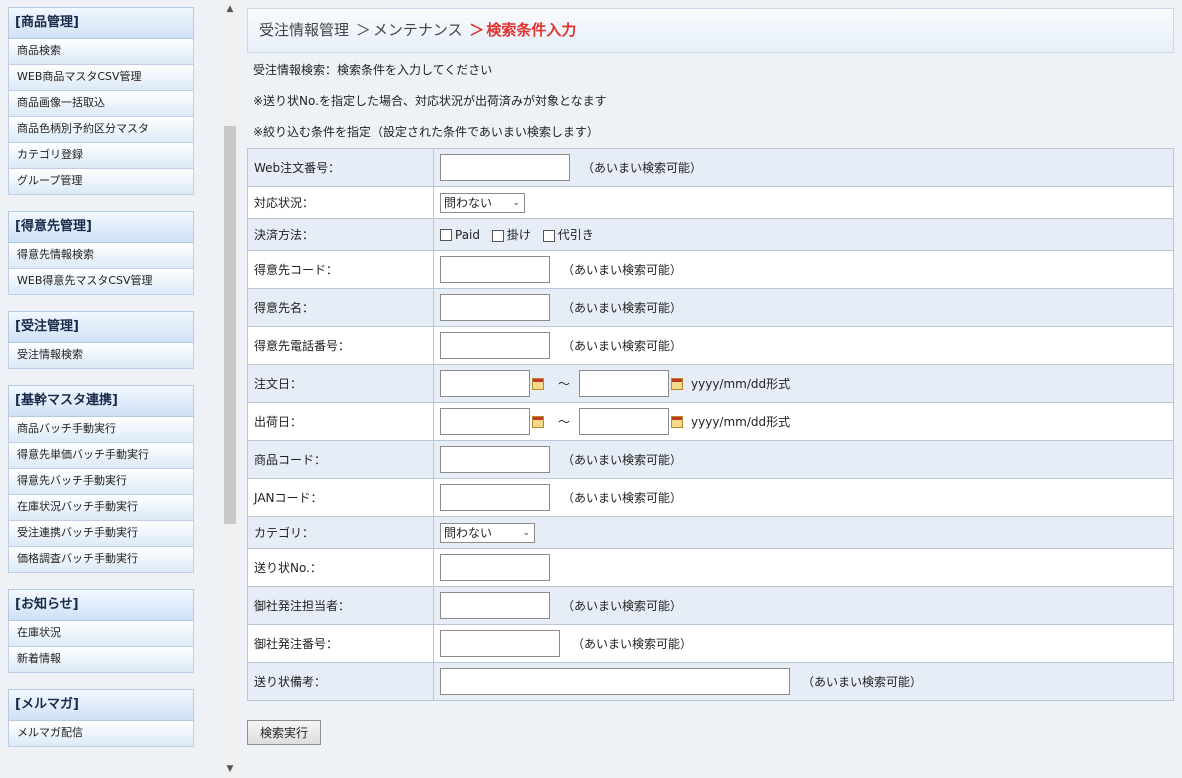 This screenshot has height=778, width=1182. I want to click on scroll-thumb, so click(230, 325).